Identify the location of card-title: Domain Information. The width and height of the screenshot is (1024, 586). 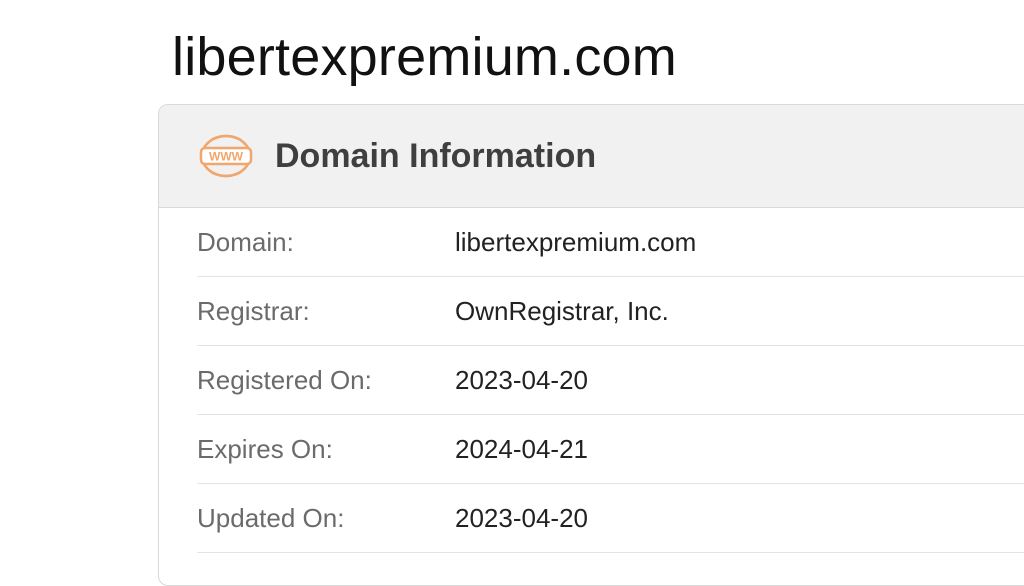
(436, 155).